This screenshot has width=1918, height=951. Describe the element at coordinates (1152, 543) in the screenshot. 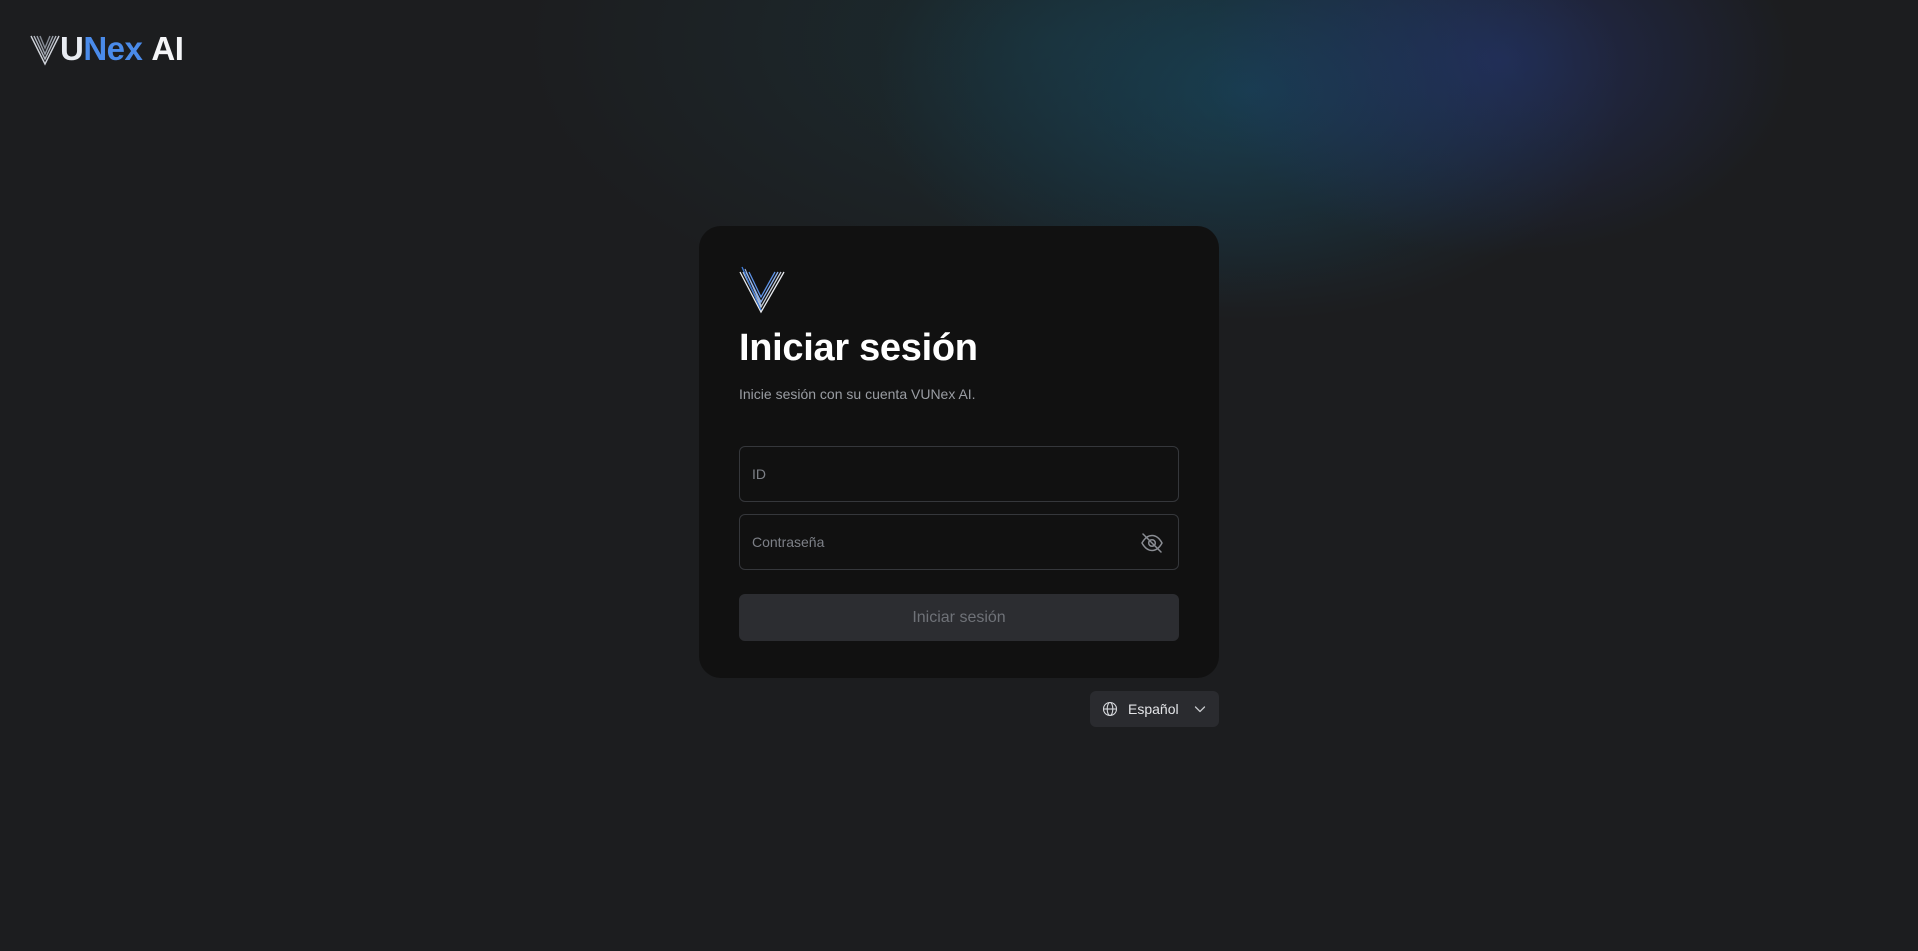

I see `eye-off-icon` at that location.